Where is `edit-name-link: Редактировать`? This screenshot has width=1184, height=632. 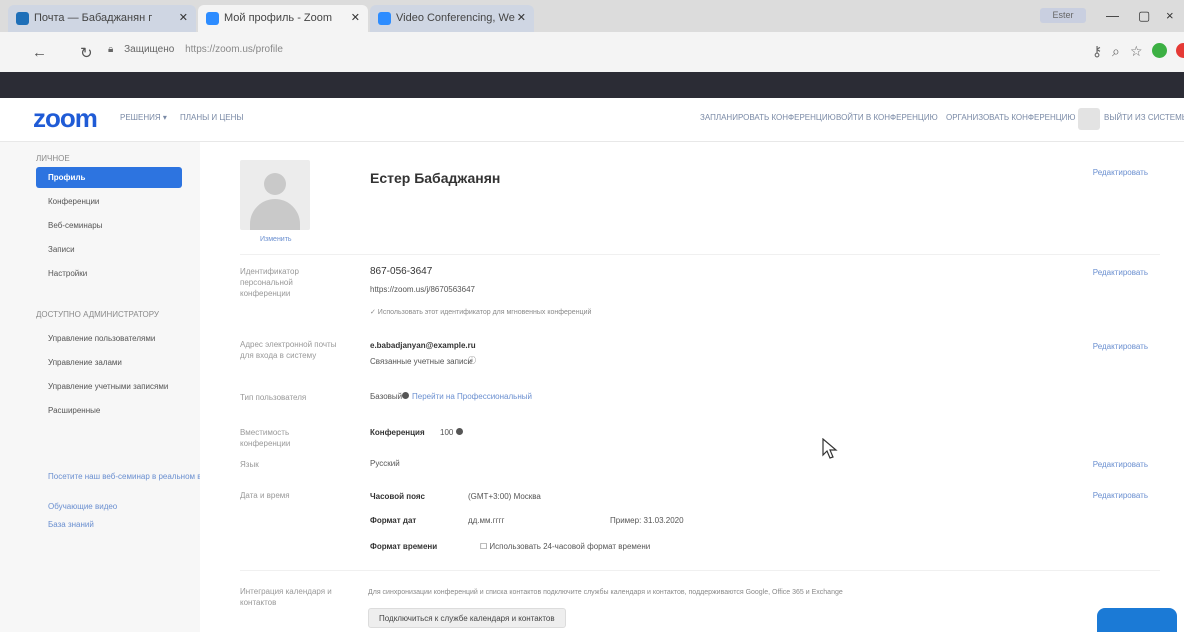 edit-name-link: Редактировать is located at coordinates (1120, 172).